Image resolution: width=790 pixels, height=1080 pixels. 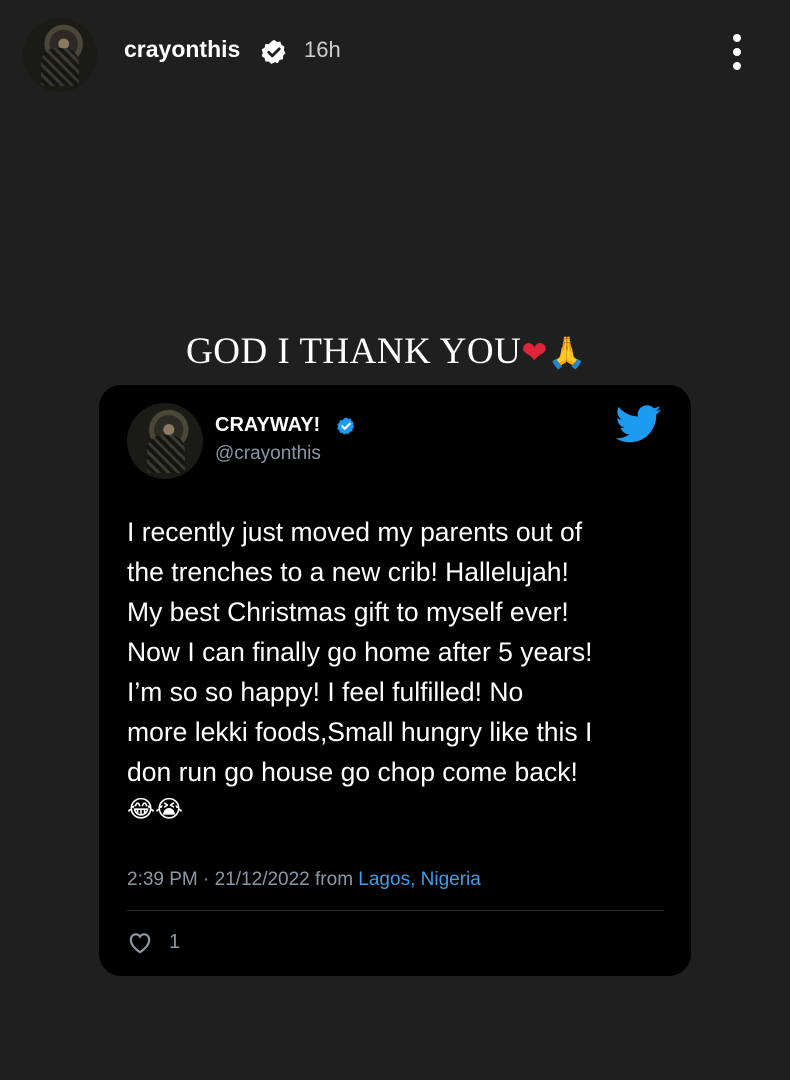 What do you see at coordinates (395, 50) in the screenshot?
I see `story-header: crayonthis 16h` at bounding box center [395, 50].